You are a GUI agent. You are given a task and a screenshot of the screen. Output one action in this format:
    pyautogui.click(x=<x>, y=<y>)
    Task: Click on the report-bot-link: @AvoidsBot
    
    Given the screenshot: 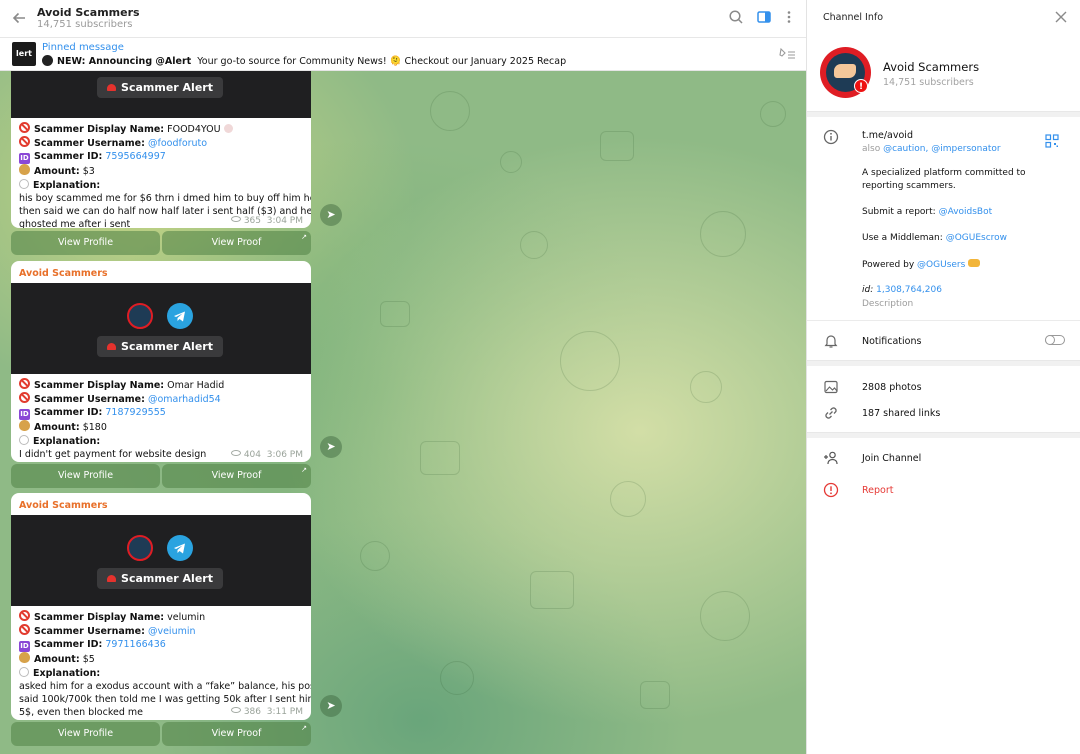 What is the action you would take?
    pyautogui.click(x=966, y=212)
    